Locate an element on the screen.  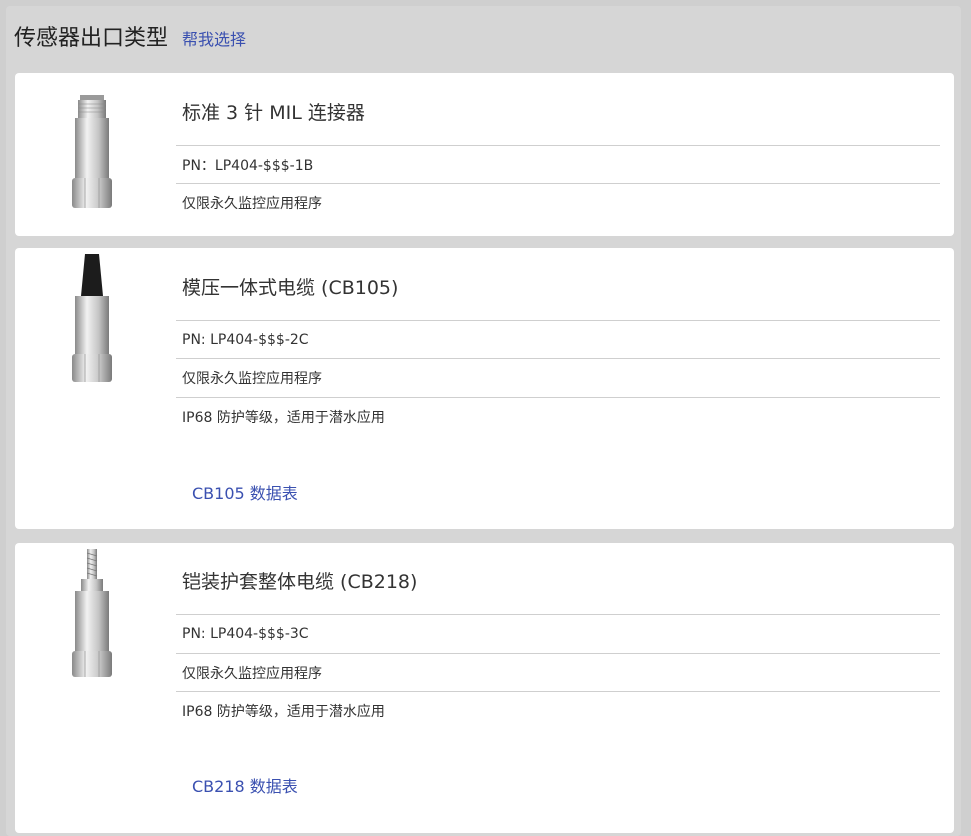
section-title: 传感器出口类型 is located at coordinates (91, 38).